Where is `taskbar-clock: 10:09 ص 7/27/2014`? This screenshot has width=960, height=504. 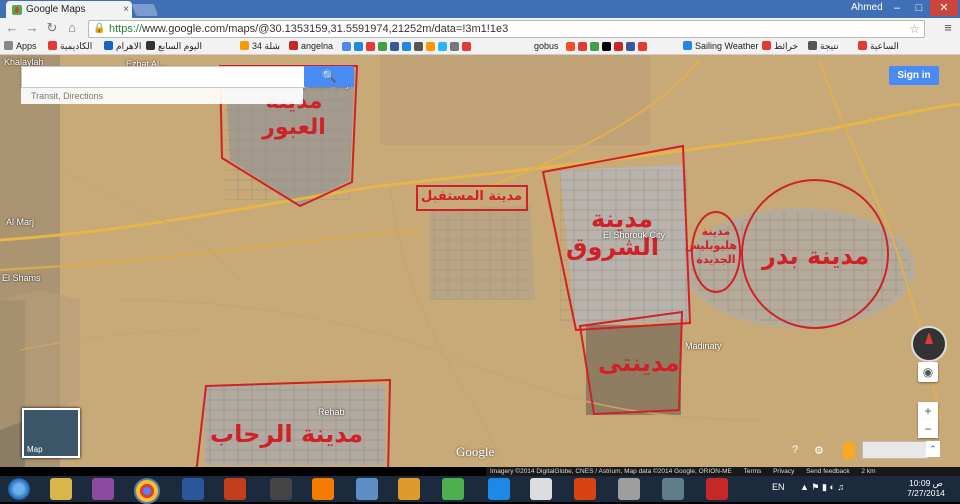 taskbar-clock: 10:09 ص 7/27/2014 is located at coordinates (926, 488).